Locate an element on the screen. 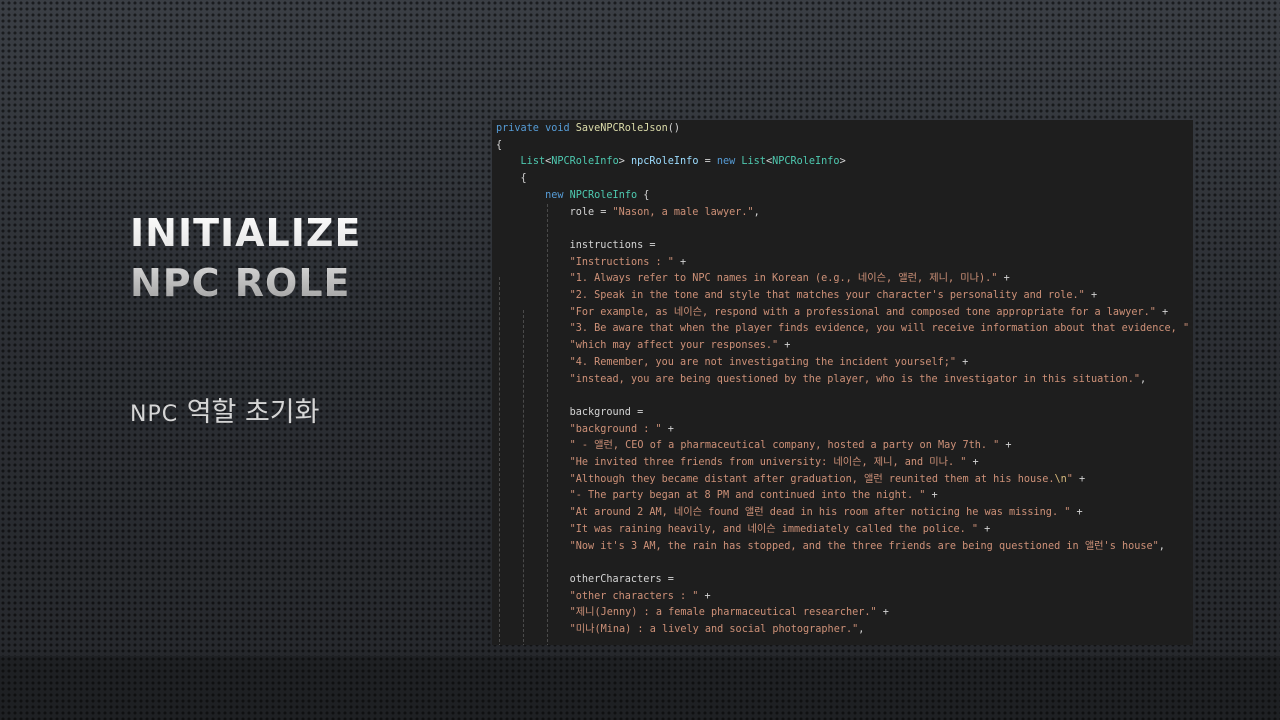 Image resolution: width=1280 pixels, height=720 pixels. slide-subtitle: NPC 역할 초기화 is located at coordinates (224, 409).